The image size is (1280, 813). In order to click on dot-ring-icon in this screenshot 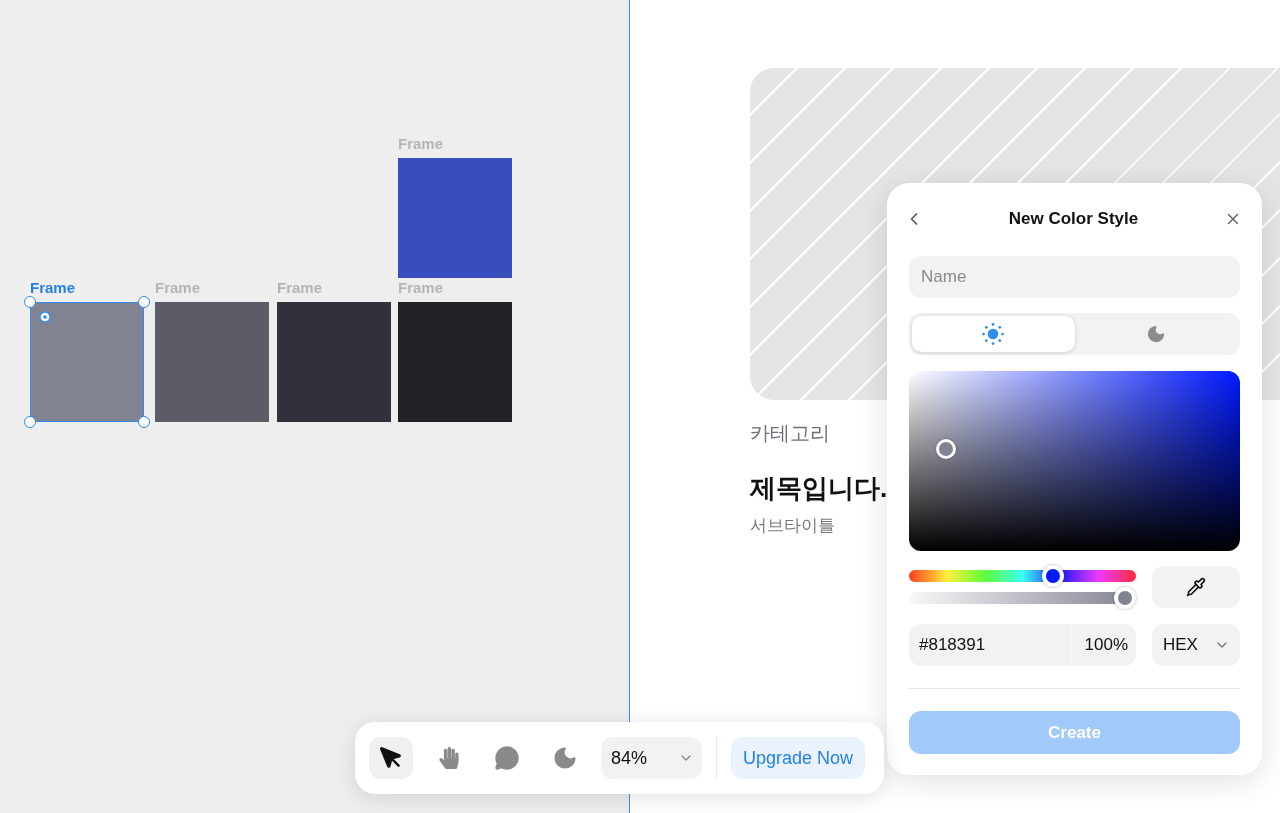, I will do `click(45, 317)`.